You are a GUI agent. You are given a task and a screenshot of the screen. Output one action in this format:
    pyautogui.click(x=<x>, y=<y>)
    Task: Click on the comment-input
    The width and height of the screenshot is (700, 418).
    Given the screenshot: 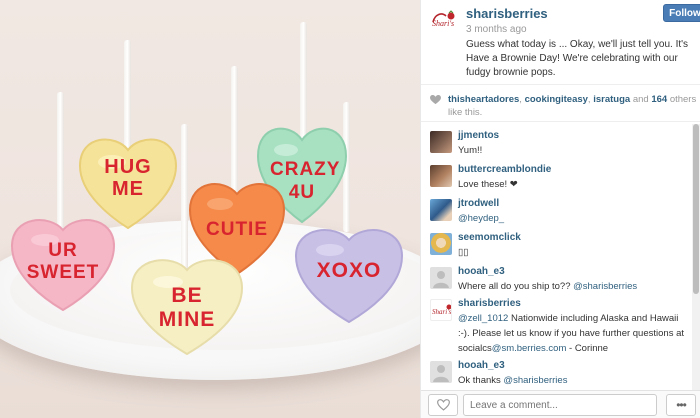 What is the action you would take?
    pyautogui.click(x=560, y=405)
    